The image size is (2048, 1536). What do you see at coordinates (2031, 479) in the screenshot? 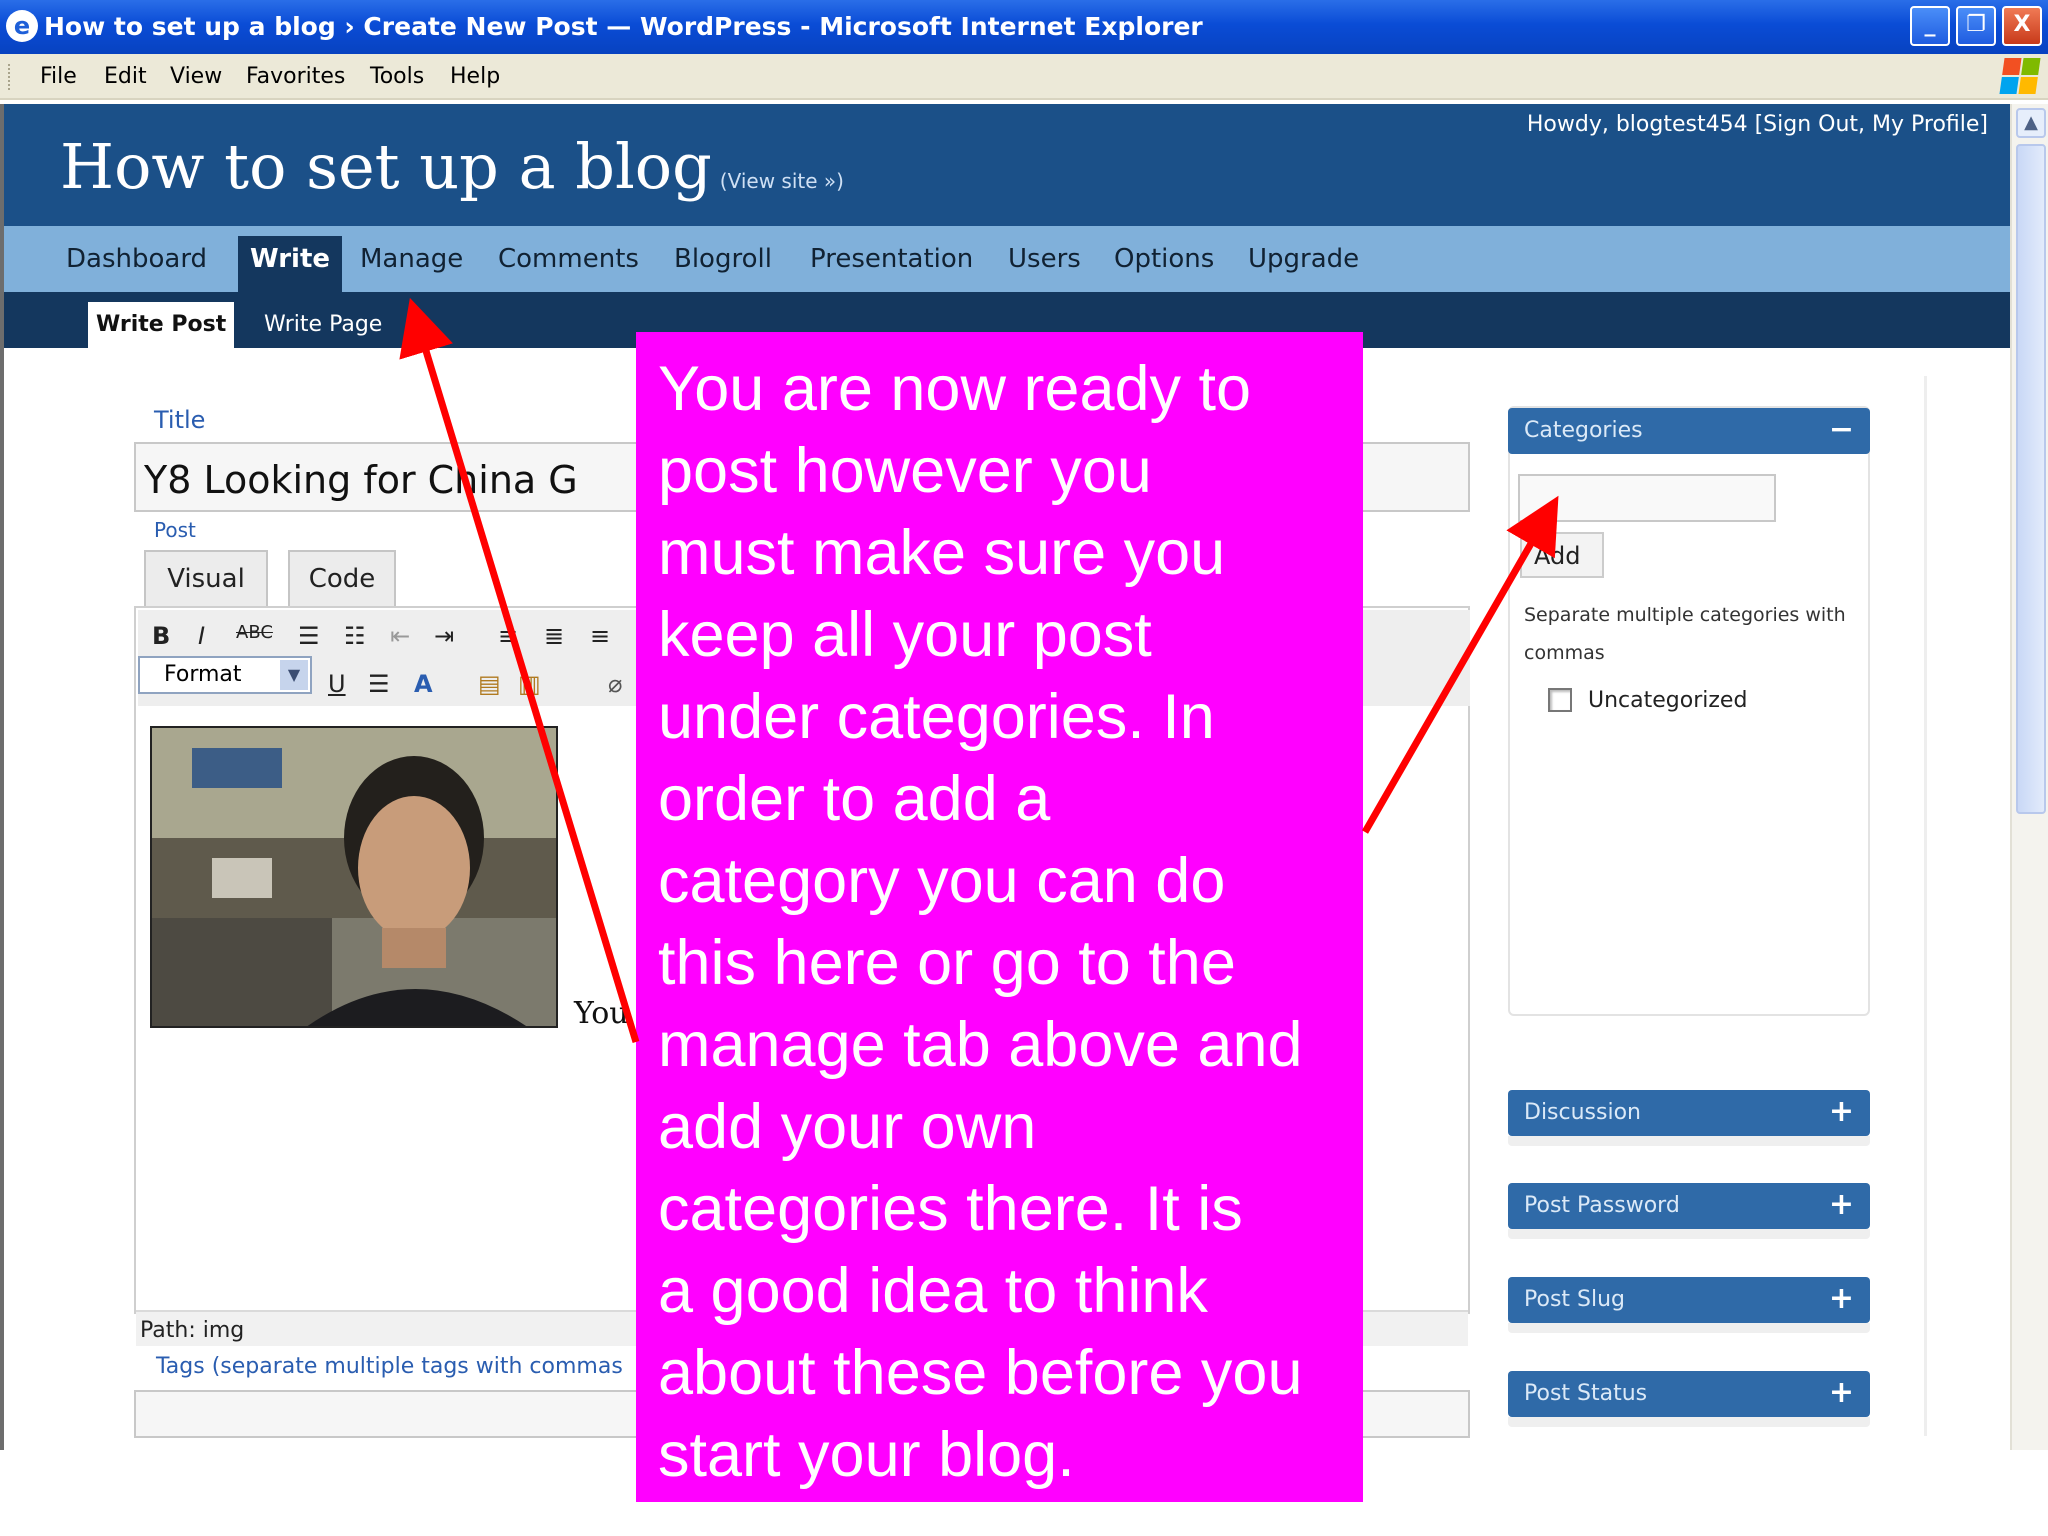
I see `scrollbar-thumb` at bounding box center [2031, 479].